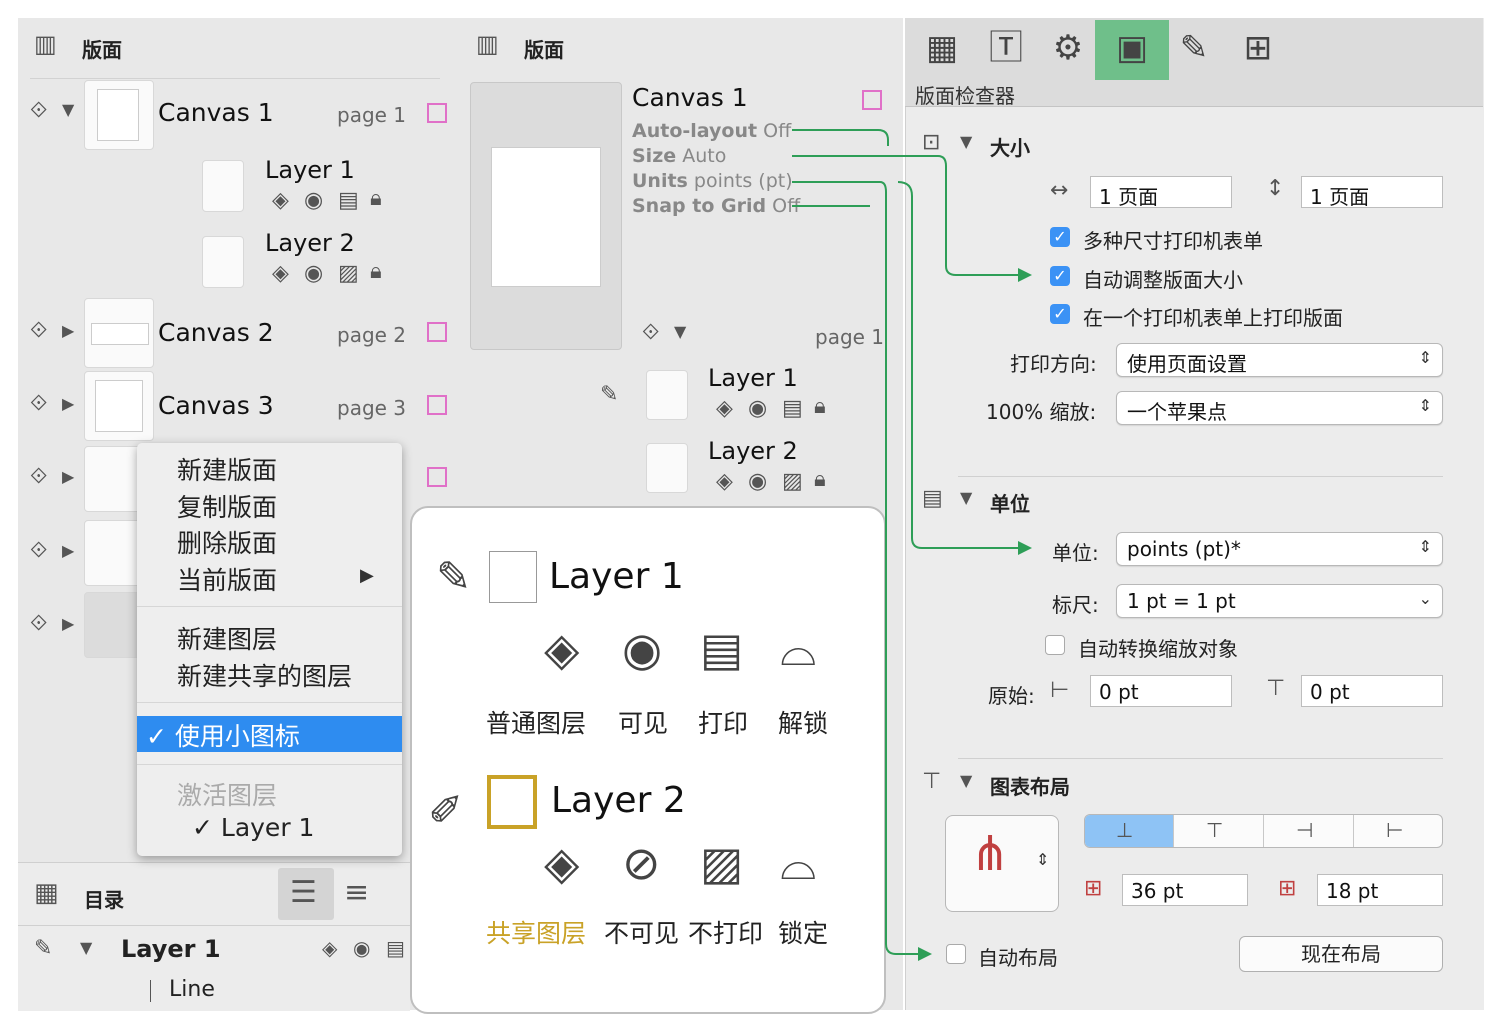 This screenshot has height=1031, width=1500. I want to click on connector-lines, so click(912, 545).